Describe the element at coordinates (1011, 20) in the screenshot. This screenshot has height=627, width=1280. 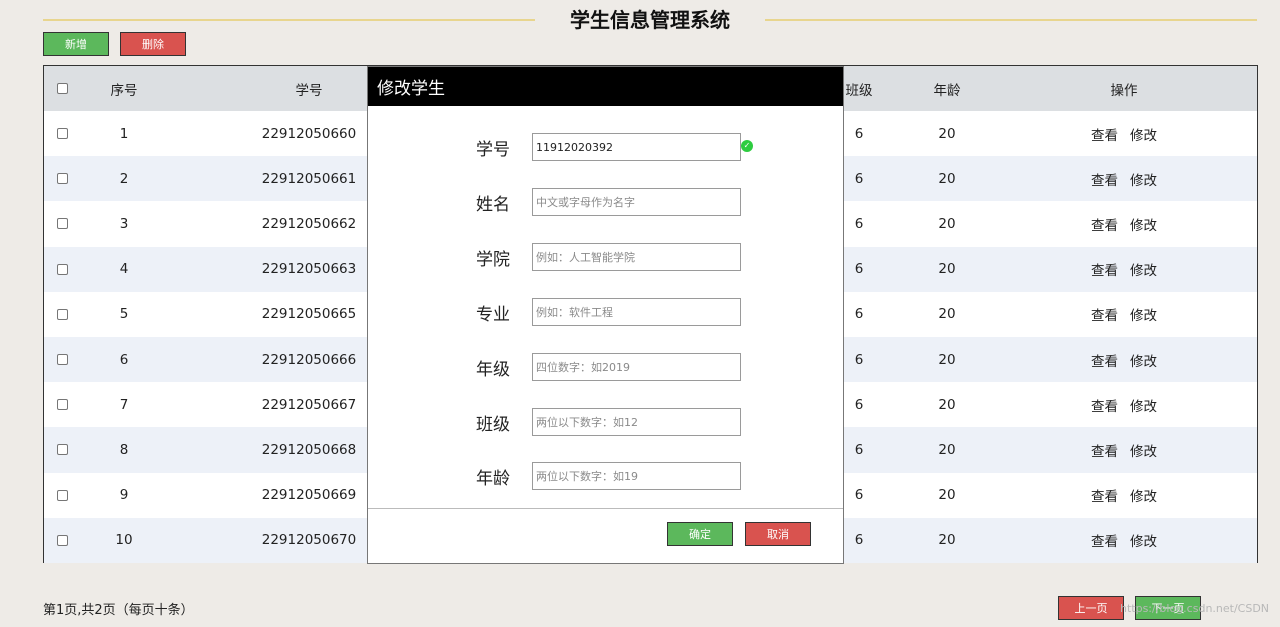
I see `header-divider-right` at that location.